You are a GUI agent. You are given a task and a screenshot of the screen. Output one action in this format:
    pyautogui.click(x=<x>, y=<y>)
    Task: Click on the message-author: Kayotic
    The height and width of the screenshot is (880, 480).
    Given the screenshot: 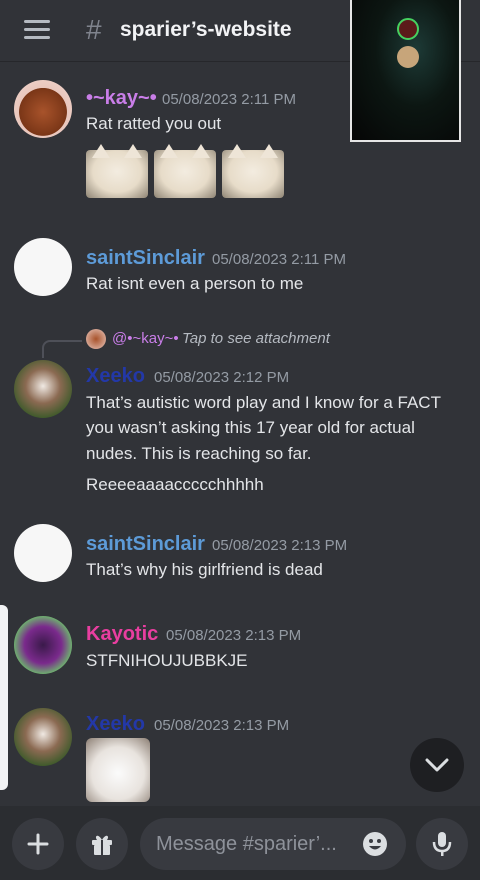 What is the action you would take?
    pyautogui.click(x=122, y=634)
    